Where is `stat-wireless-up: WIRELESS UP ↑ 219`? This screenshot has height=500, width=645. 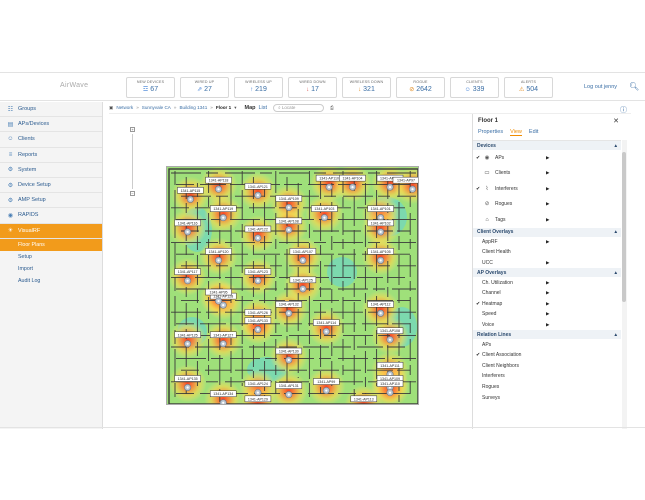 stat-wireless-up: WIRELESS UP ↑ 219 is located at coordinates (258, 87).